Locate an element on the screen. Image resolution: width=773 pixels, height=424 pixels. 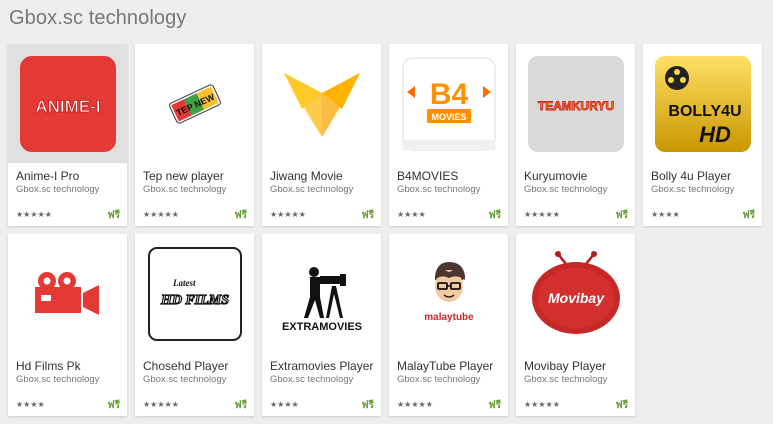
app-name: Chosehd Player is located at coordinates (197, 366).